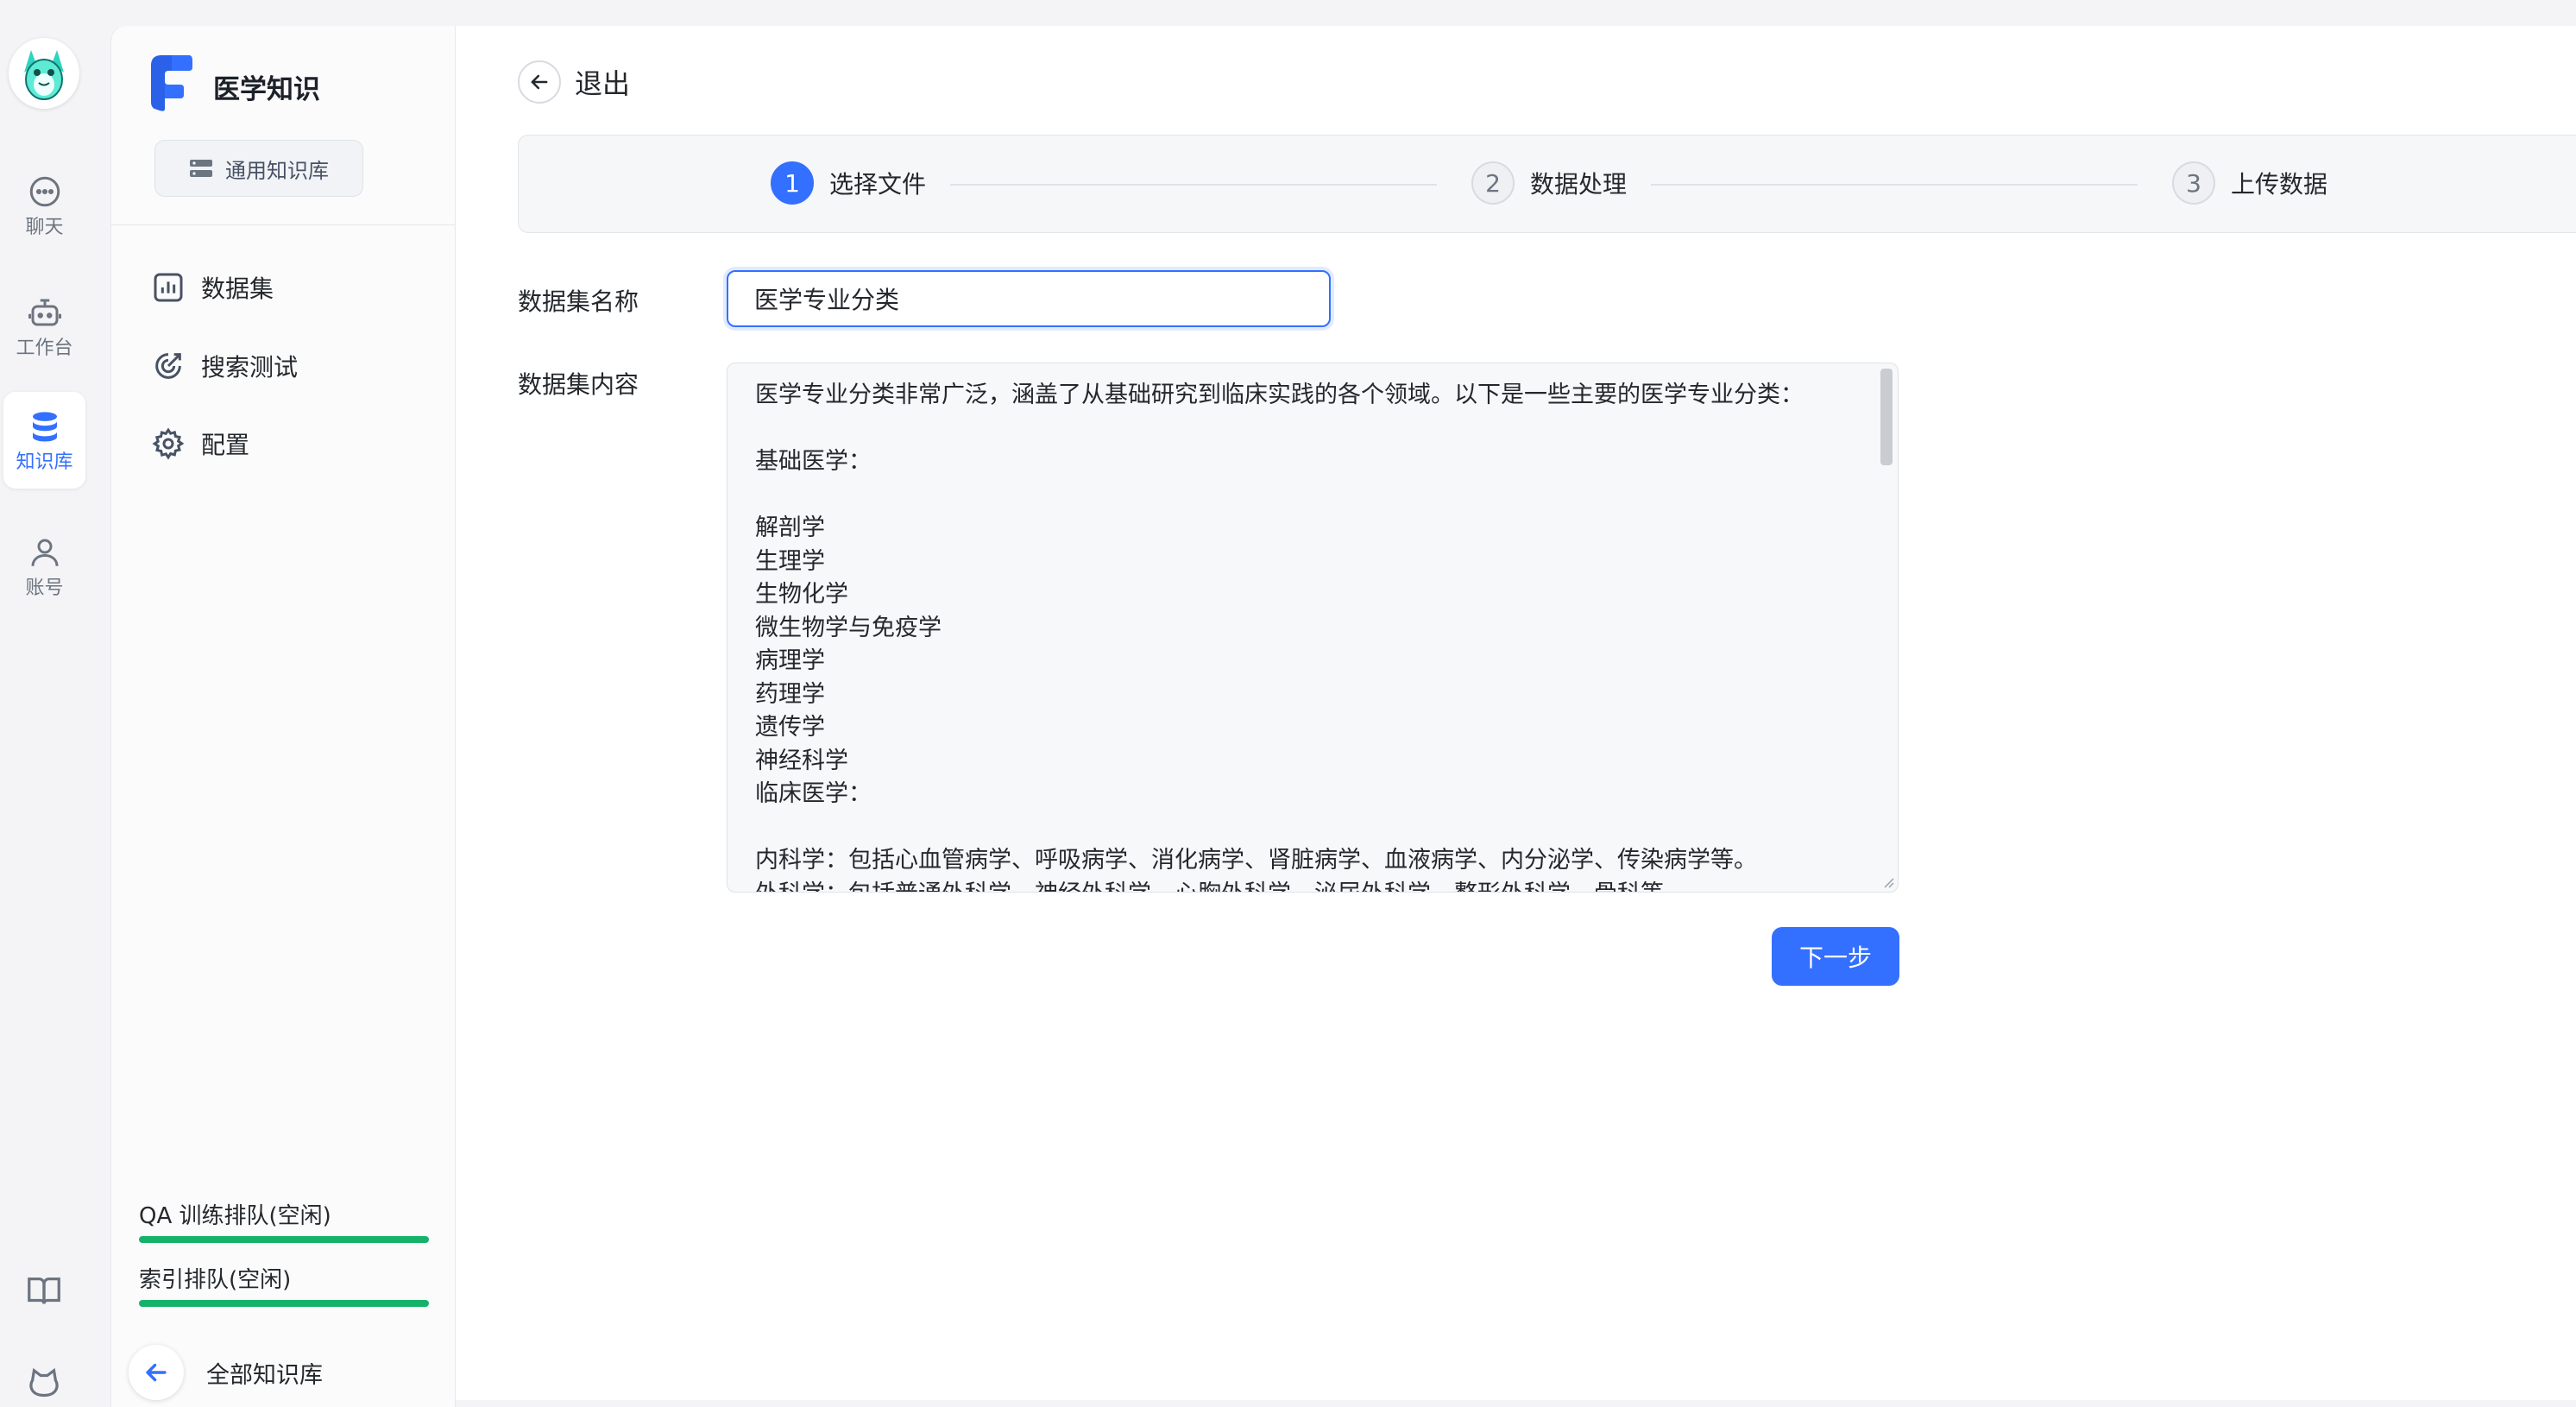  Describe the element at coordinates (1493, 183) in the screenshot. I see `step-number: 2` at that location.